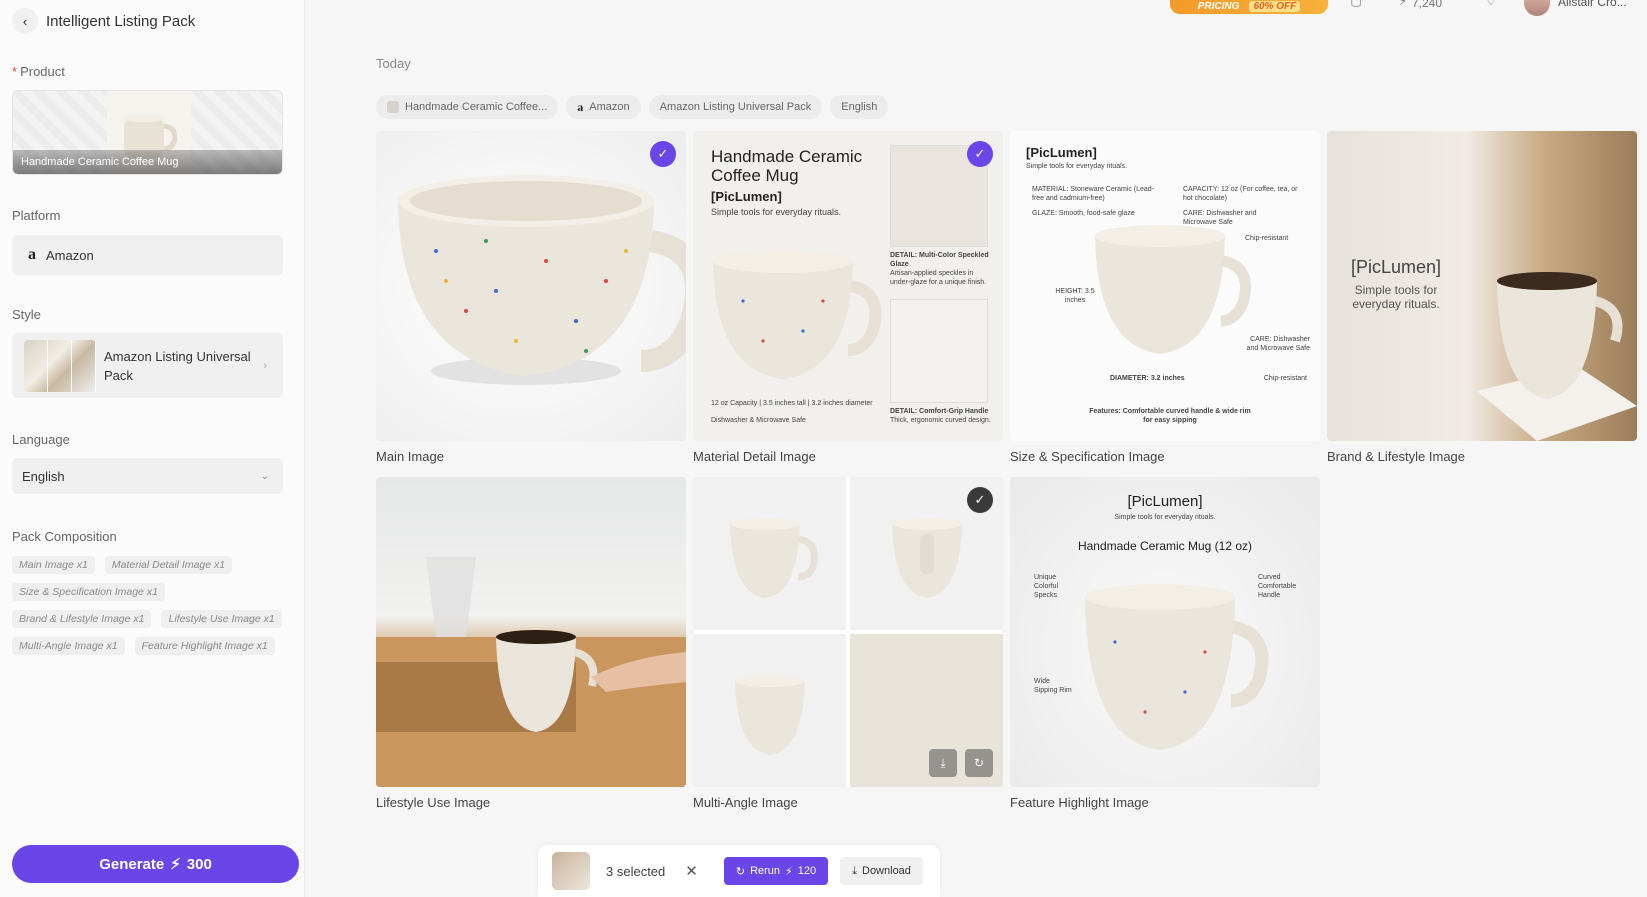  I want to click on lifestyle-scene, so click(531, 672).